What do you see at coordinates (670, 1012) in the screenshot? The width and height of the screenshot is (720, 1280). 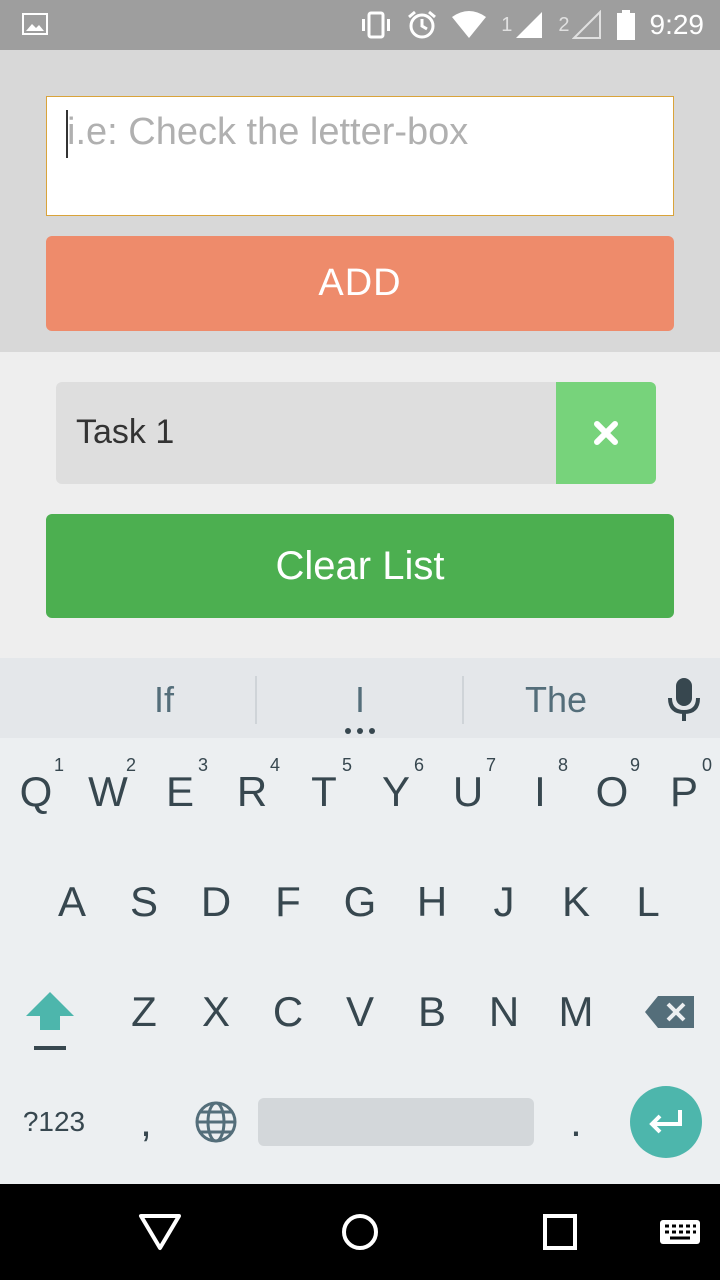 I see `backspace-icon` at bounding box center [670, 1012].